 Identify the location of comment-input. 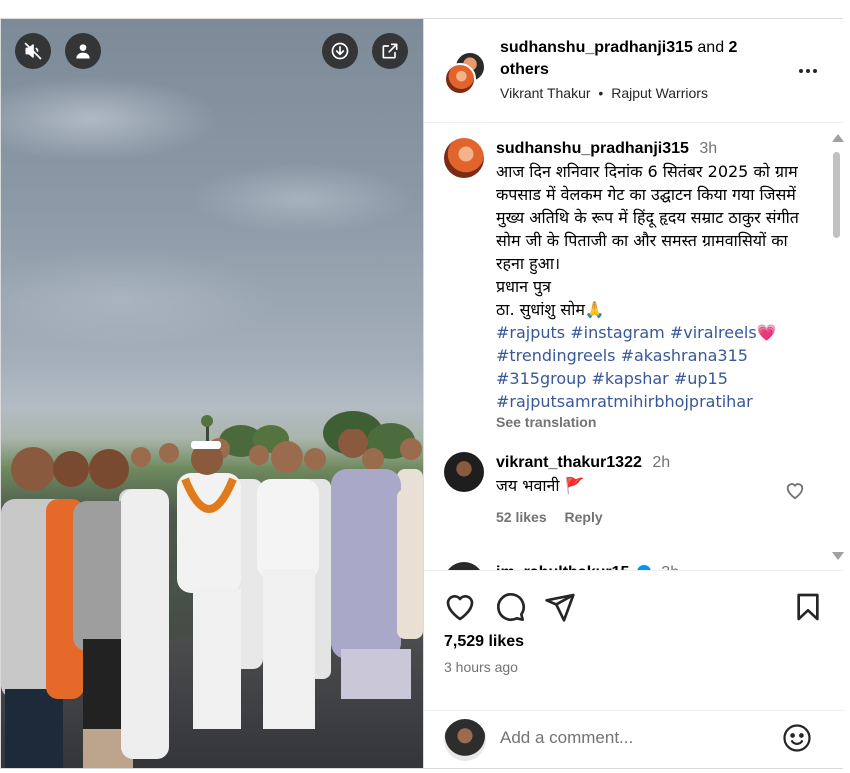
(635, 738).